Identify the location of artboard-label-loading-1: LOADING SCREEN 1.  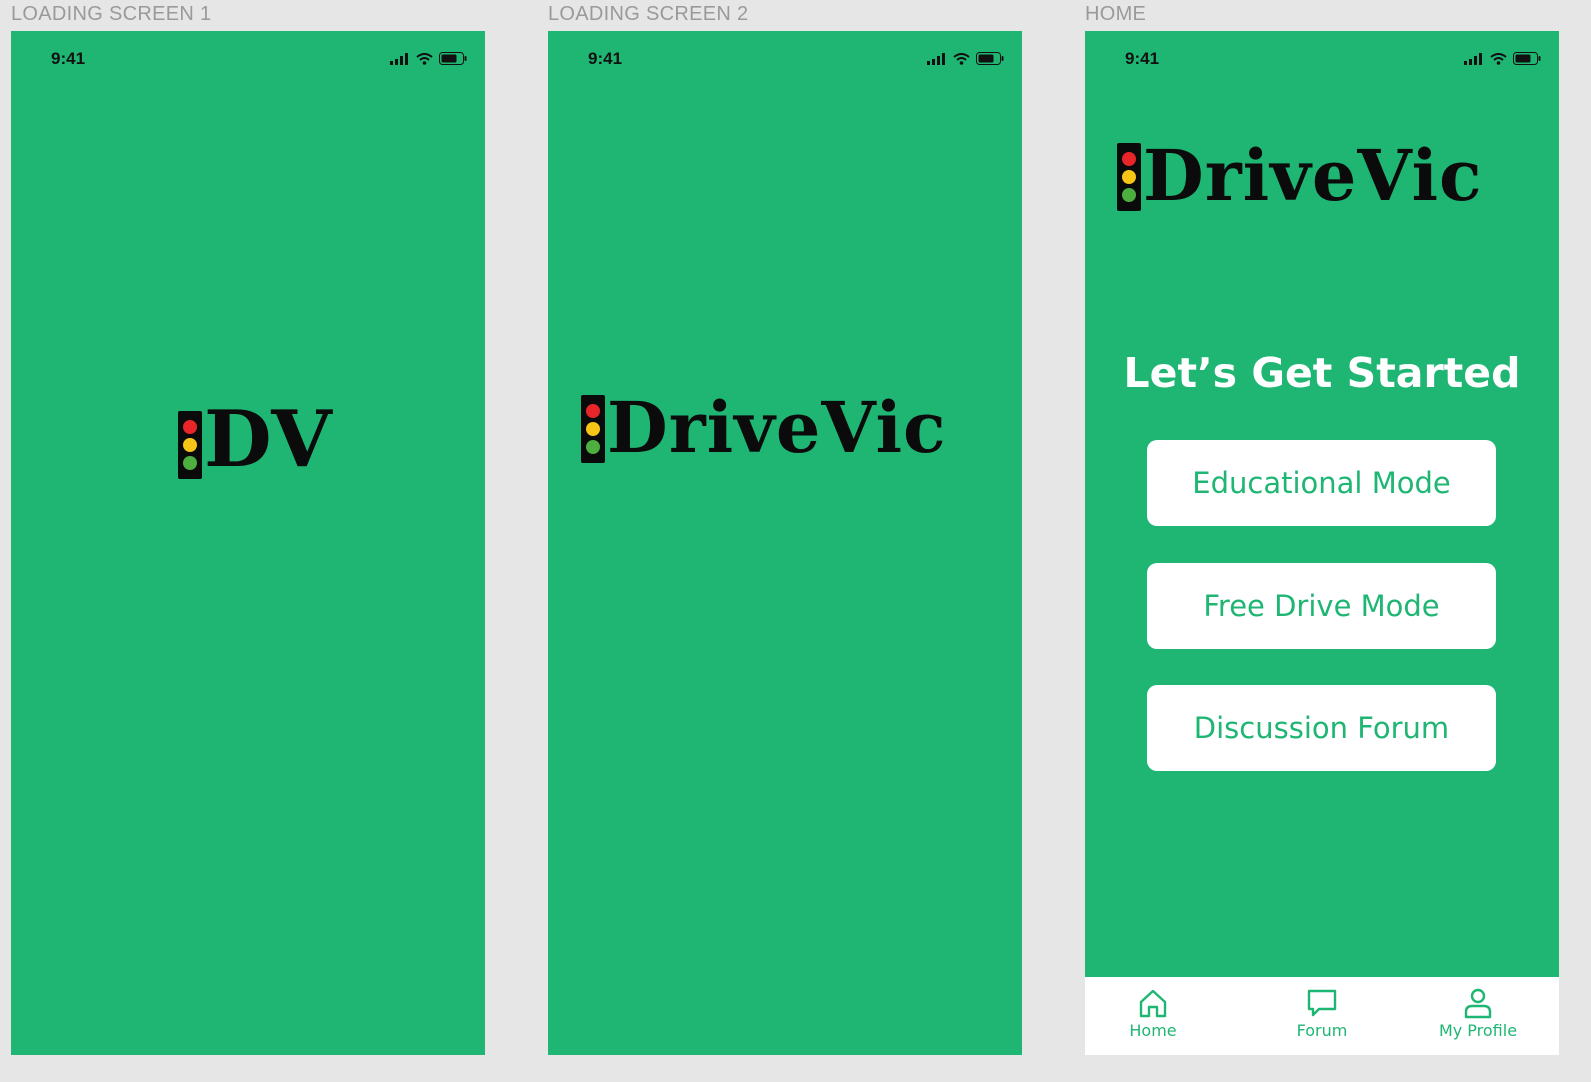
(111, 14).